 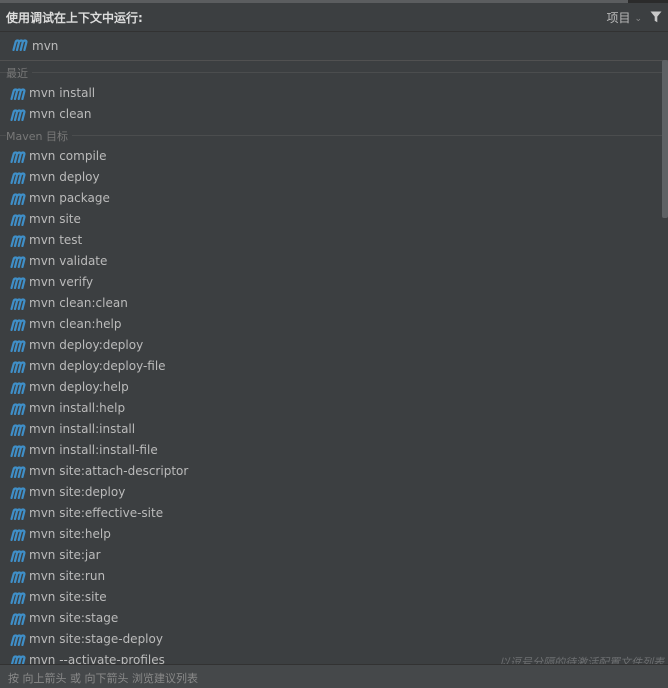 I want to click on list-item: mvn install:install, so click(x=331, y=429).